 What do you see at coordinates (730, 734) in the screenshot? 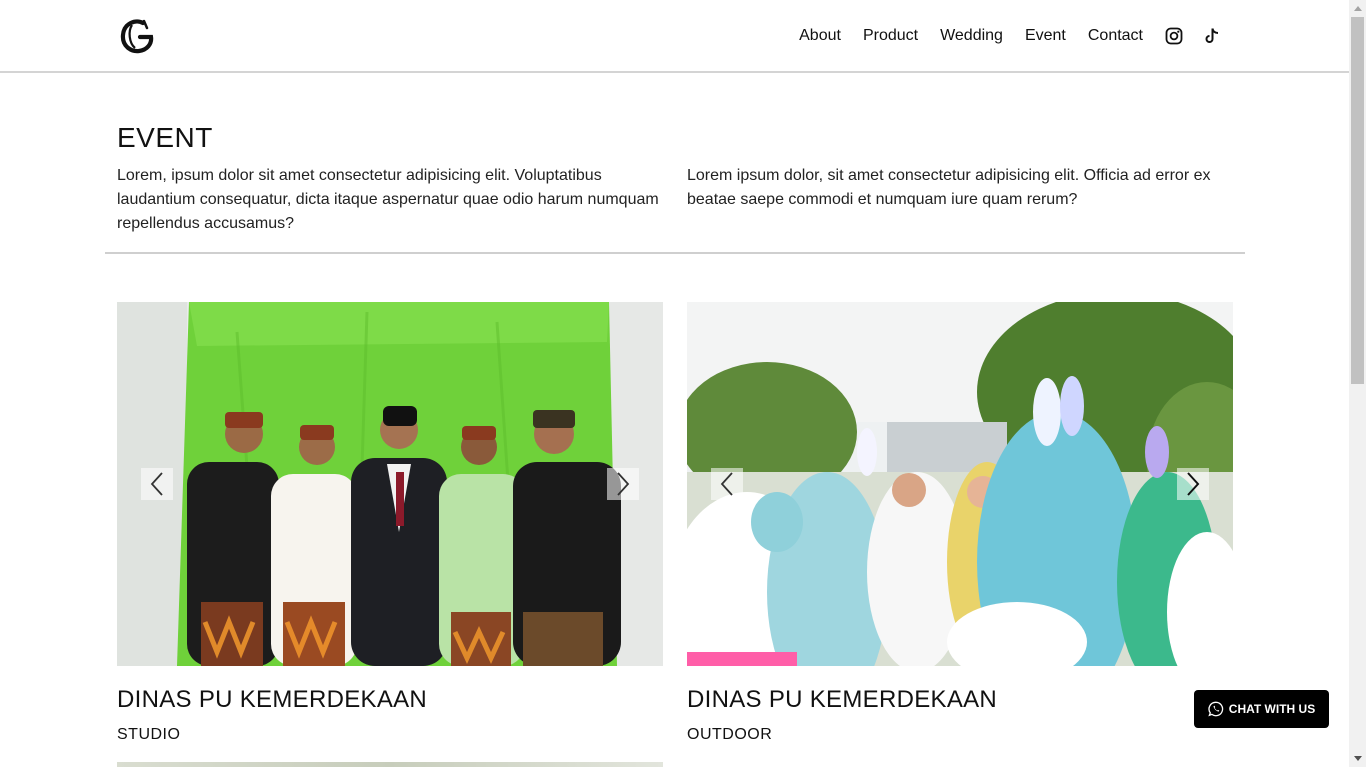
I see `card-subtitle: OUTDOOR` at bounding box center [730, 734].